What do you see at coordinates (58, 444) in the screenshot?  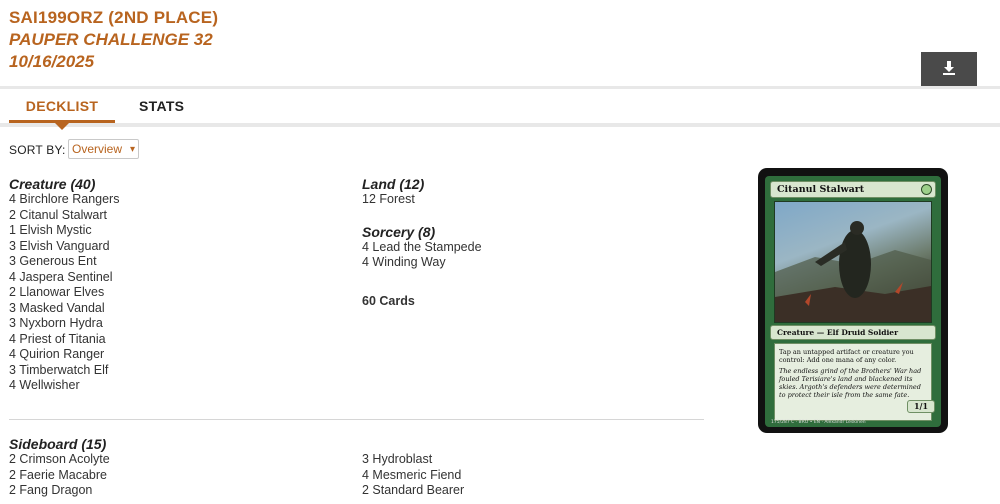 I see `section-heading: Sideboard (15)` at bounding box center [58, 444].